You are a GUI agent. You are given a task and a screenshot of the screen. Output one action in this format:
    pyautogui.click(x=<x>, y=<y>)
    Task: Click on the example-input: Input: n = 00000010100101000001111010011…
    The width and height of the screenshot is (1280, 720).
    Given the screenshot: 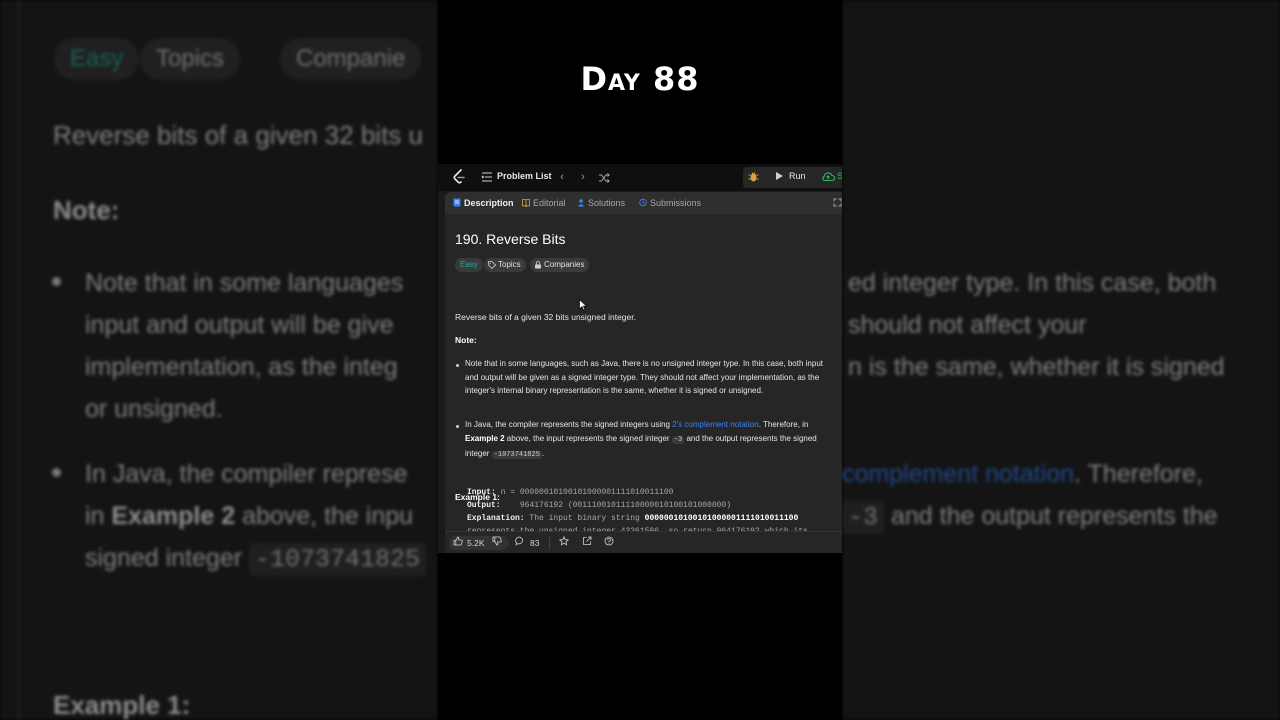 What is the action you would take?
    pyautogui.click(x=570, y=492)
    